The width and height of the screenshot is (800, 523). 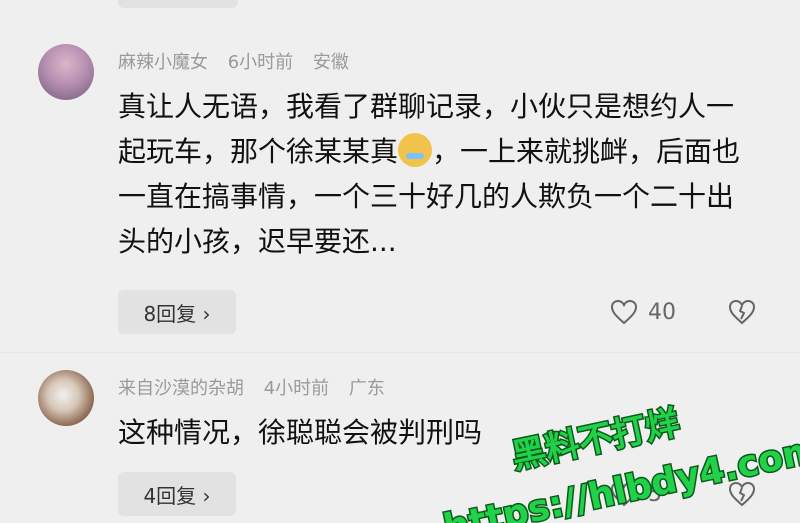 I want to click on comment-meta: 来自沙漠的杂胡 4小时前 广东, so click(x=258, y=387).